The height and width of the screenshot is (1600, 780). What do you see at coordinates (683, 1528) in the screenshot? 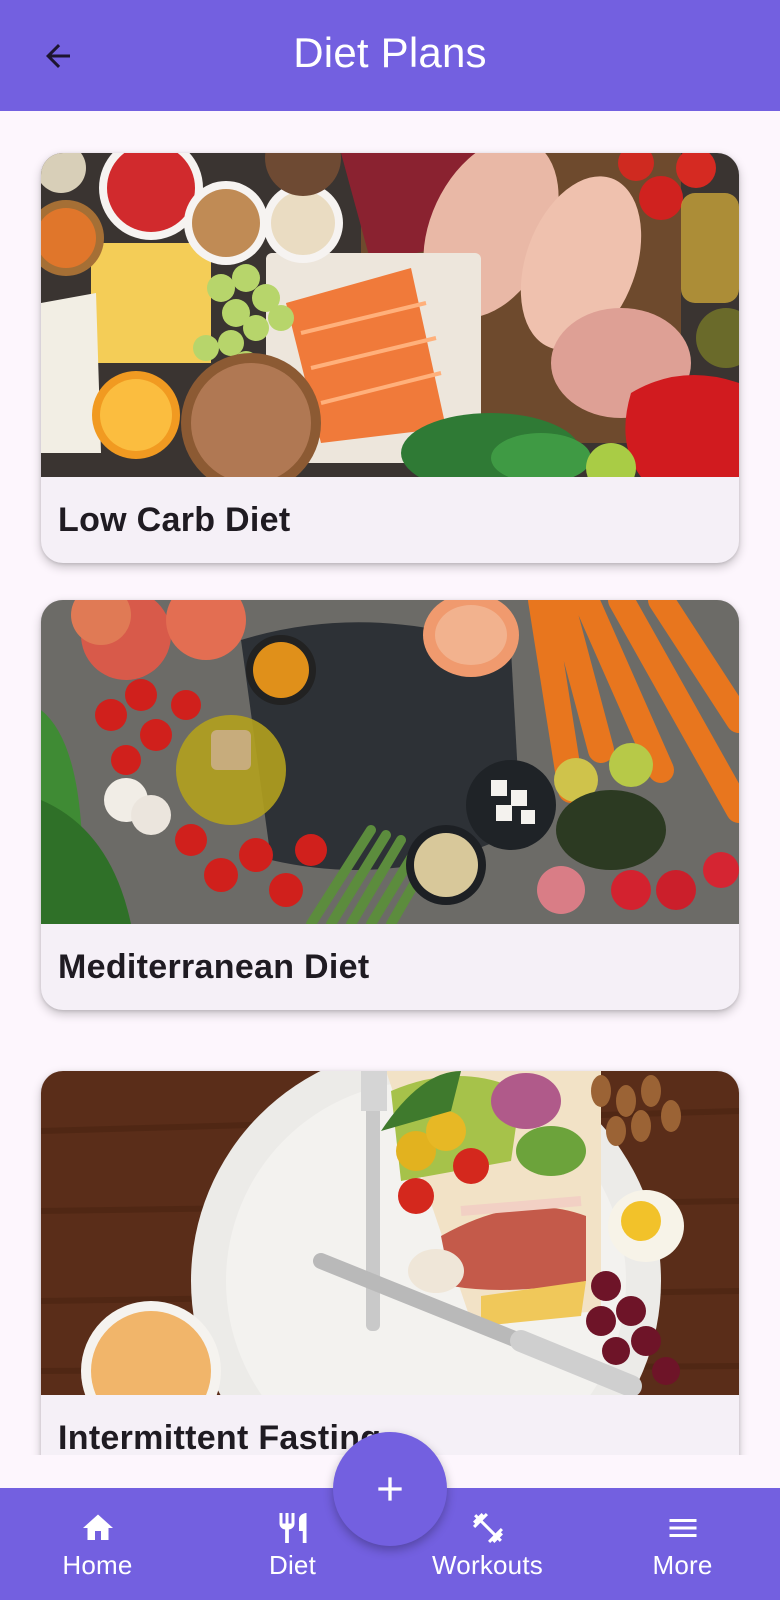
I see `menu-icon` at bounding box center [683, 1528].